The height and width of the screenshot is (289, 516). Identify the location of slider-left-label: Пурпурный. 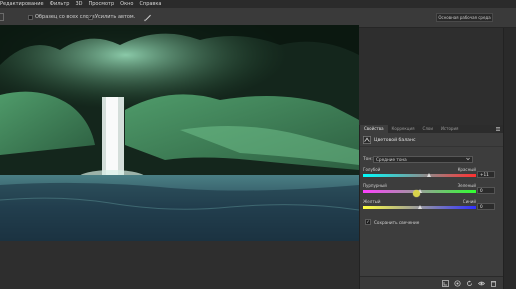
(375, 185).